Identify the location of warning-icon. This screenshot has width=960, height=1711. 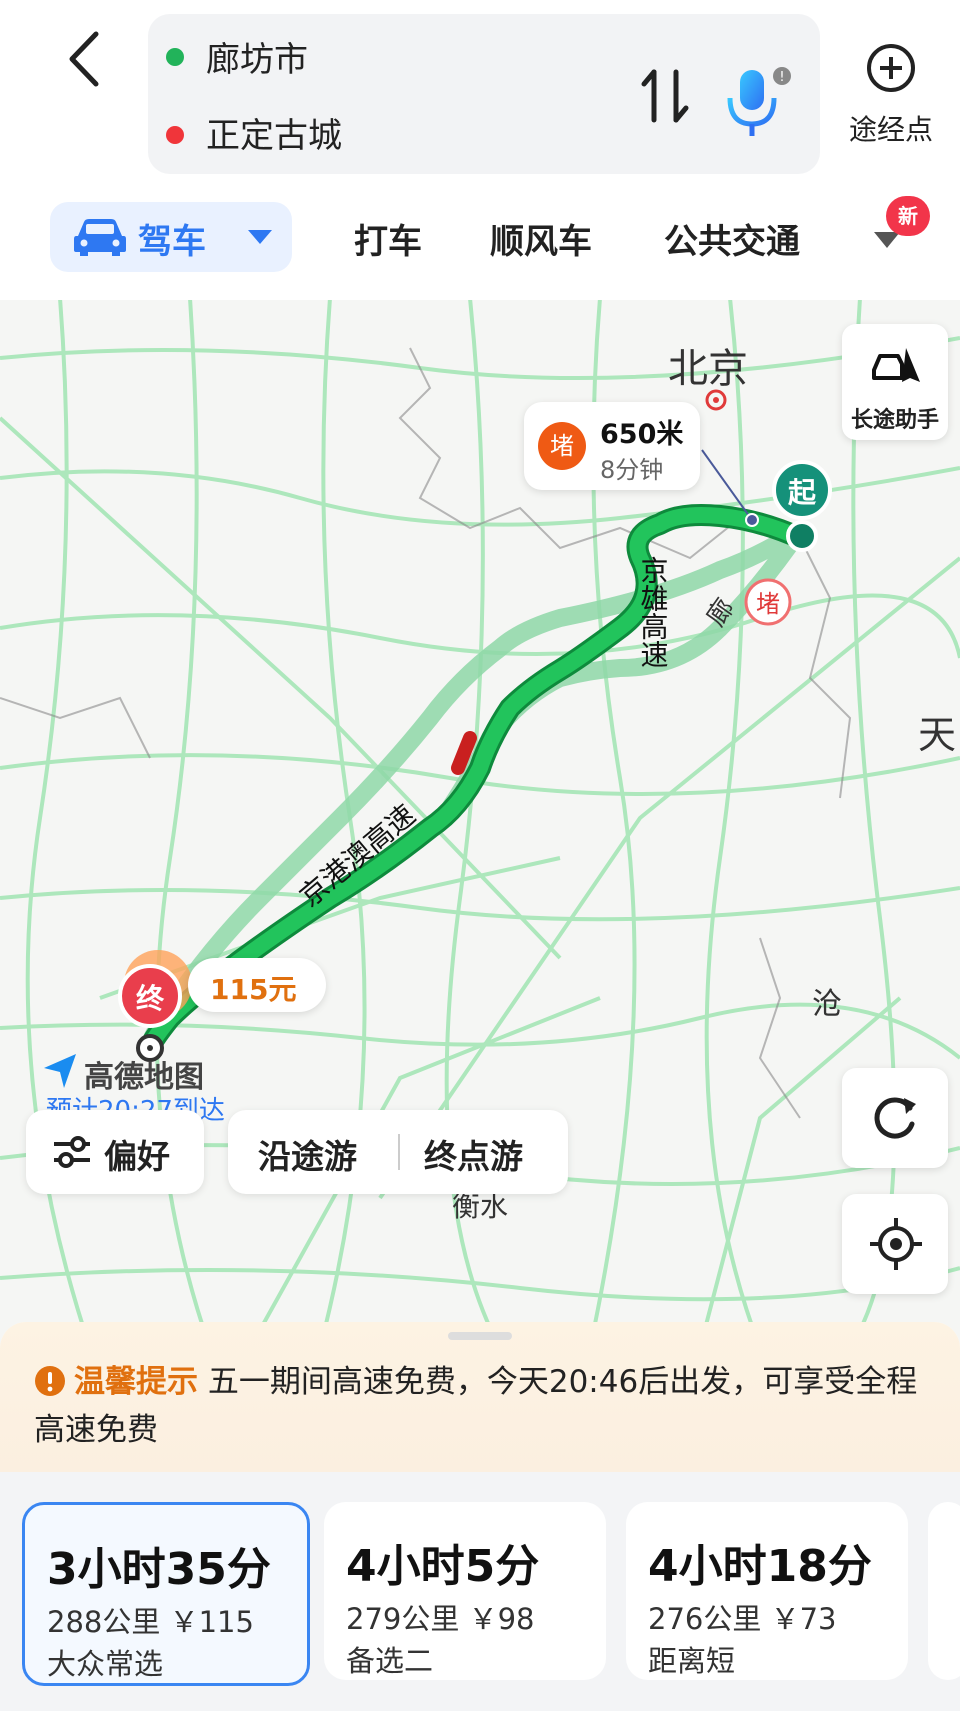
(50, 1381).